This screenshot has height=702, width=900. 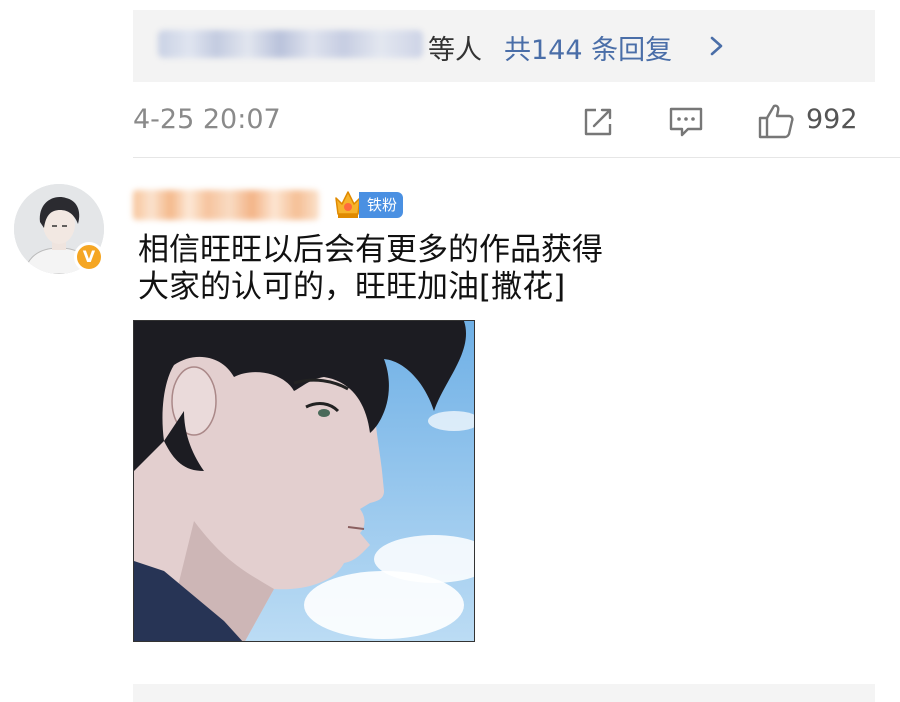 I want to click on comment-text: 相信旺旺以后会有更多的作品获得 大家的认可的，旺旺加油[撒花], so click(x=448, y=269).